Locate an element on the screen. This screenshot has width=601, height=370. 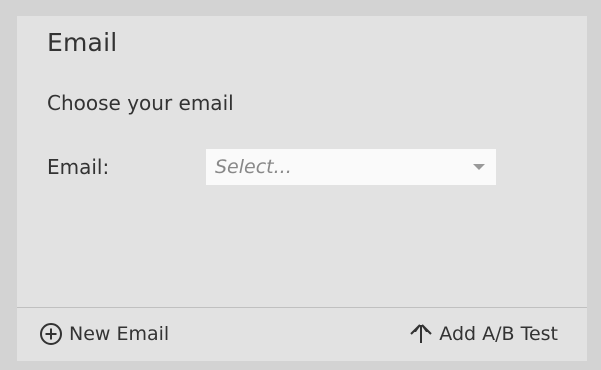
chevron-down-icon is located at coordinates (479, 167).